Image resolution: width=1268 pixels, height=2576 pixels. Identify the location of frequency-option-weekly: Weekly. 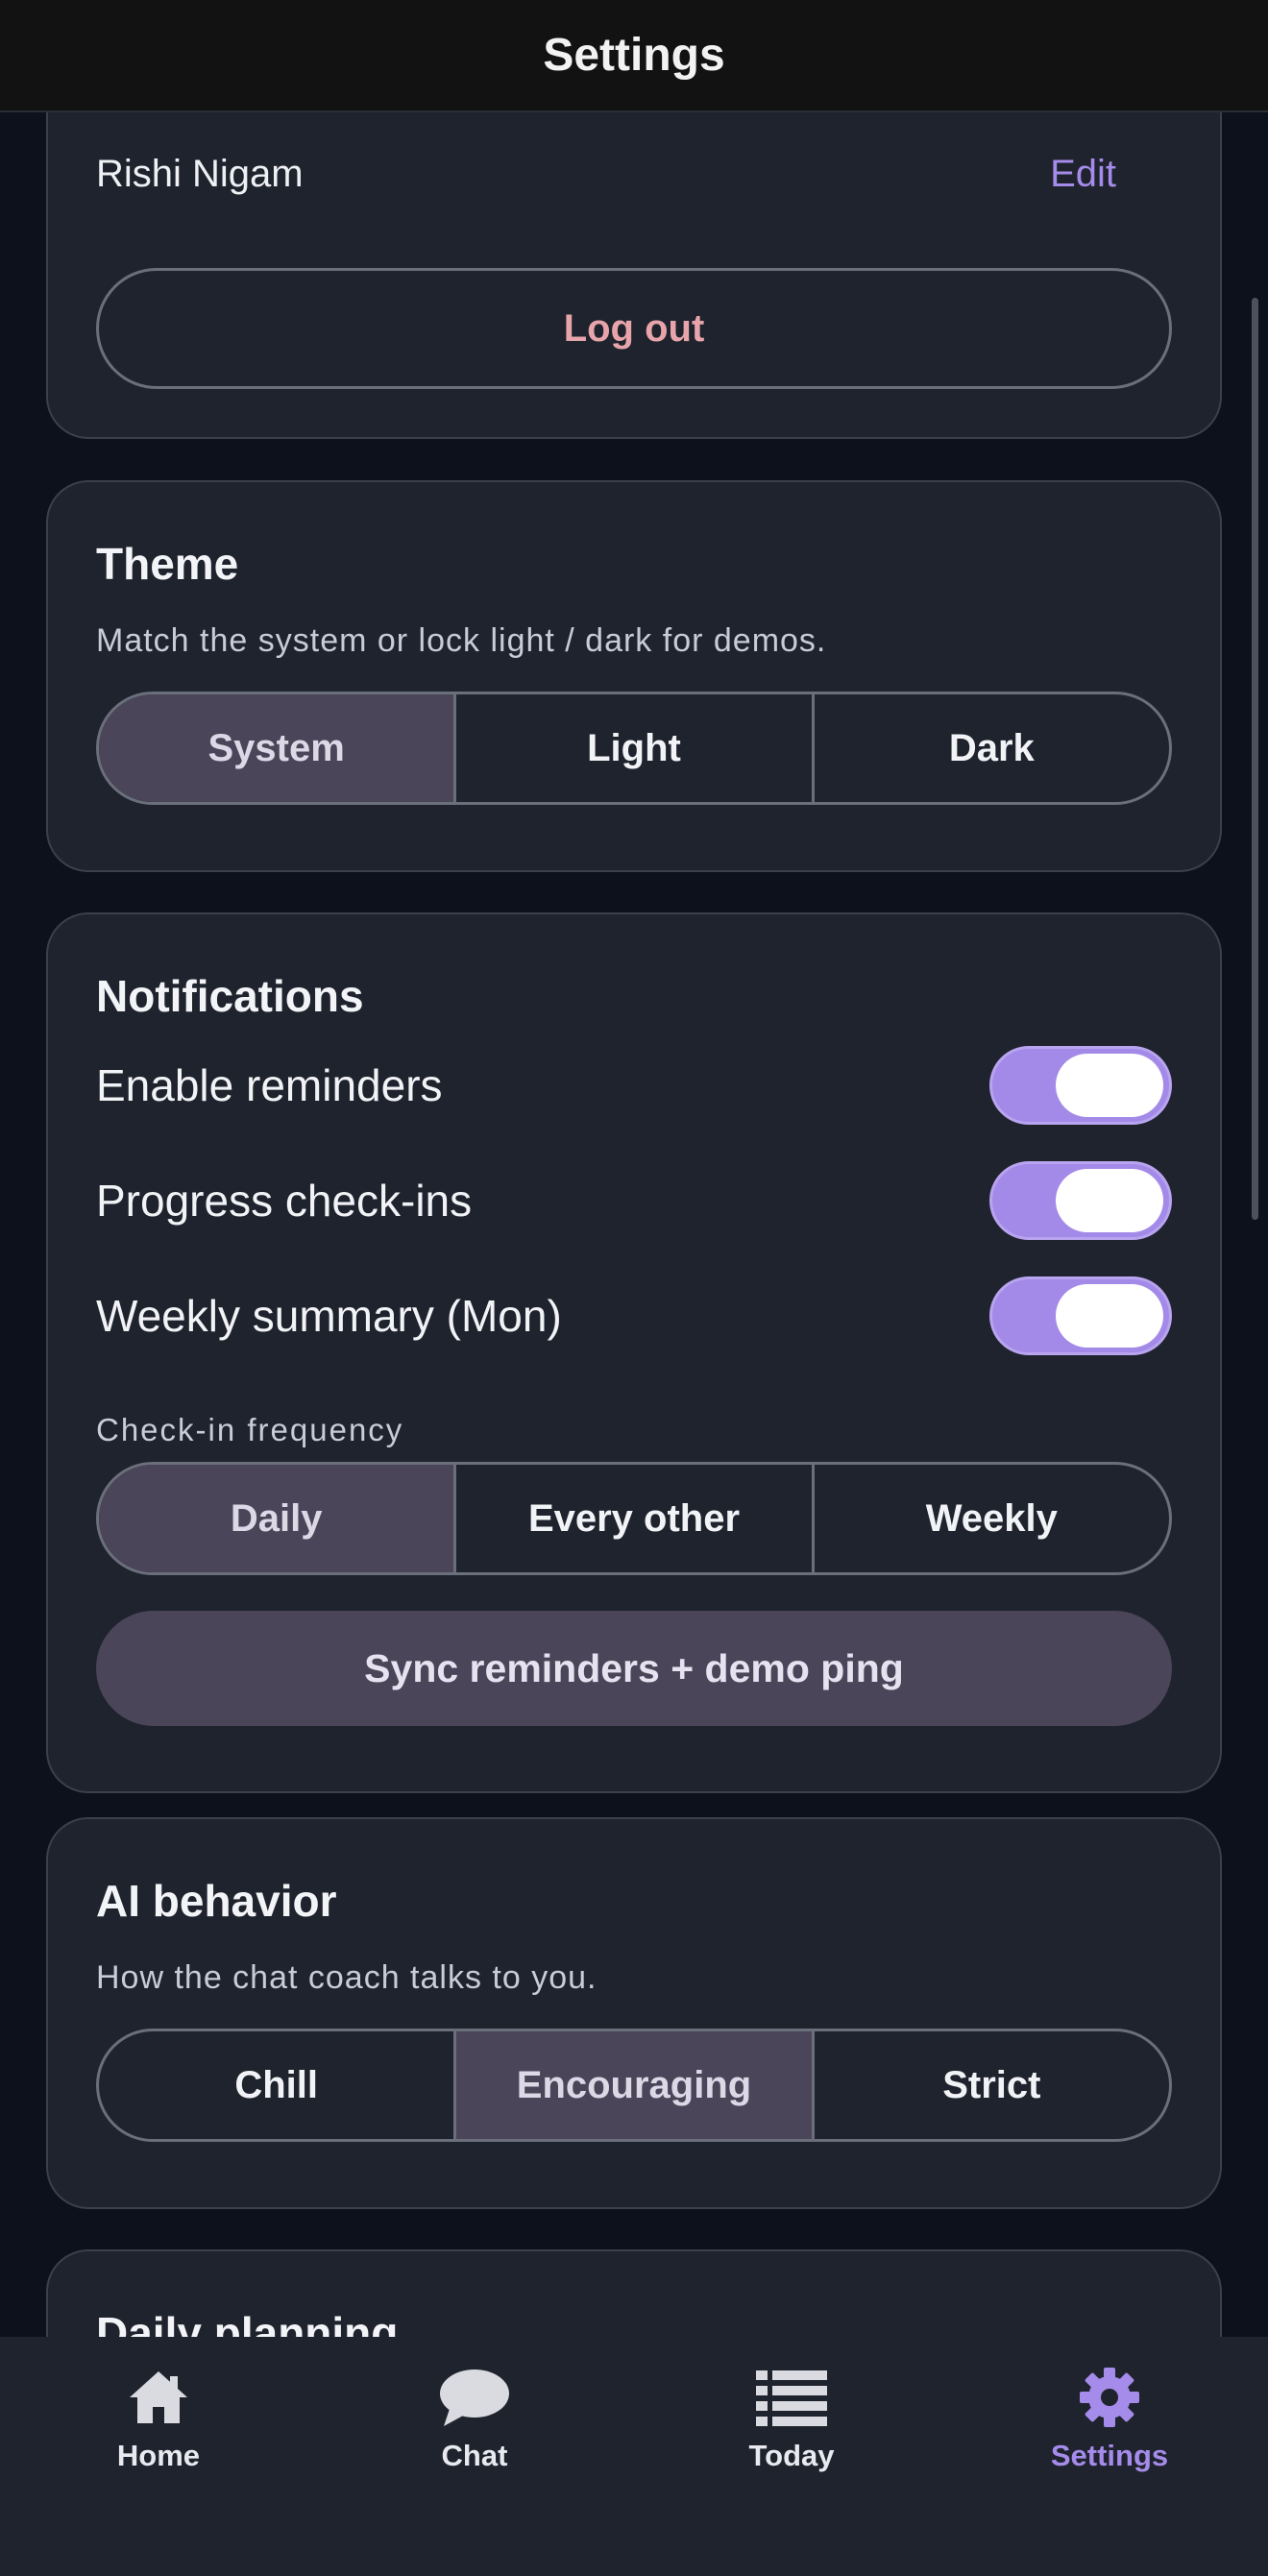
(992, 1518).